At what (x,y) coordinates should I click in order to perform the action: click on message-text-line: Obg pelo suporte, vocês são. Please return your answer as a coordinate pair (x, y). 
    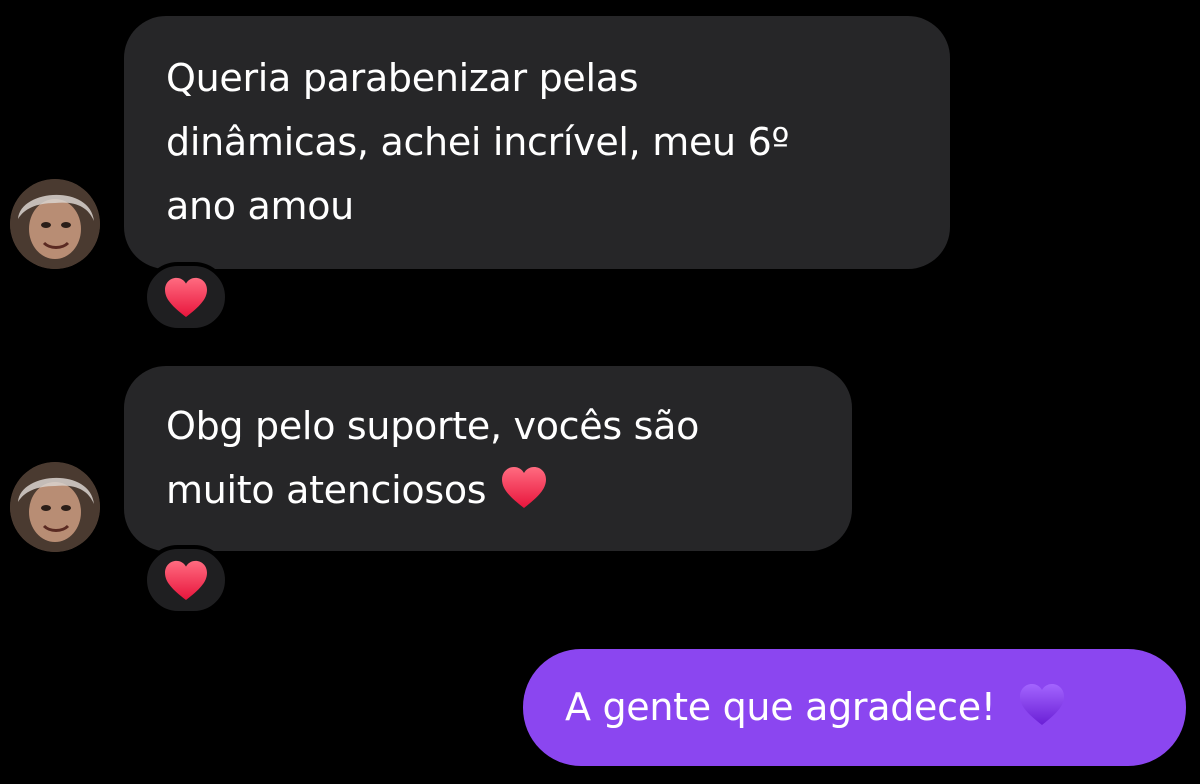
    Looking at the image, I should click on (433, 426).